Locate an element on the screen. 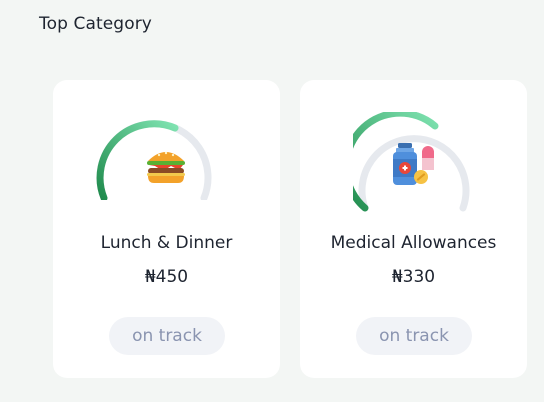 This screenshot has width=544, height=402. category-amount: ₦330 is located at coordinates (413, 277).